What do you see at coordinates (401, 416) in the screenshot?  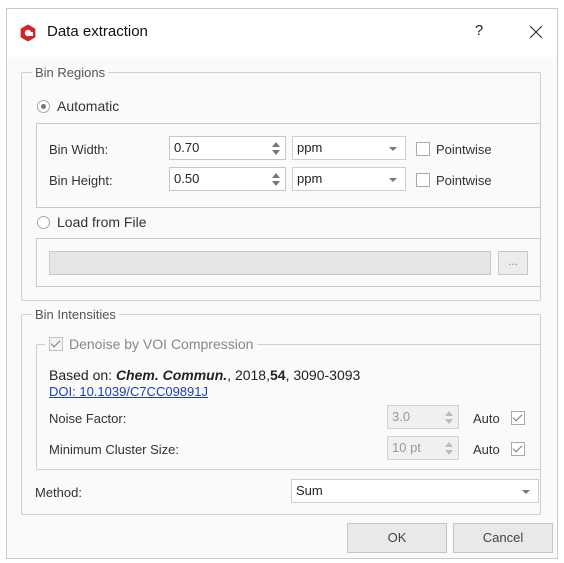 I see `noise-factor-value: 3.0` at bounding box center [401, 416].